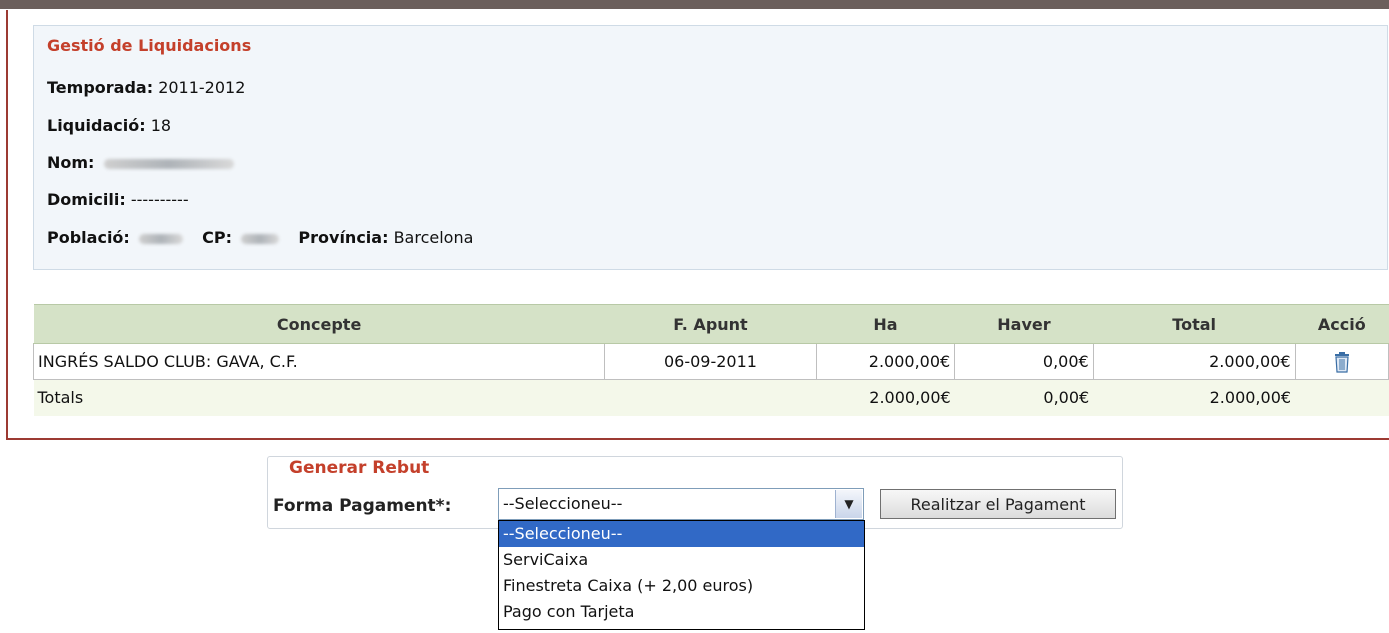 This screenshot has height=633, width=1389. What do you see at coordinates (168, 163) in the screenshot?
I see `nom-redacted` at bounding box center [168, 163].